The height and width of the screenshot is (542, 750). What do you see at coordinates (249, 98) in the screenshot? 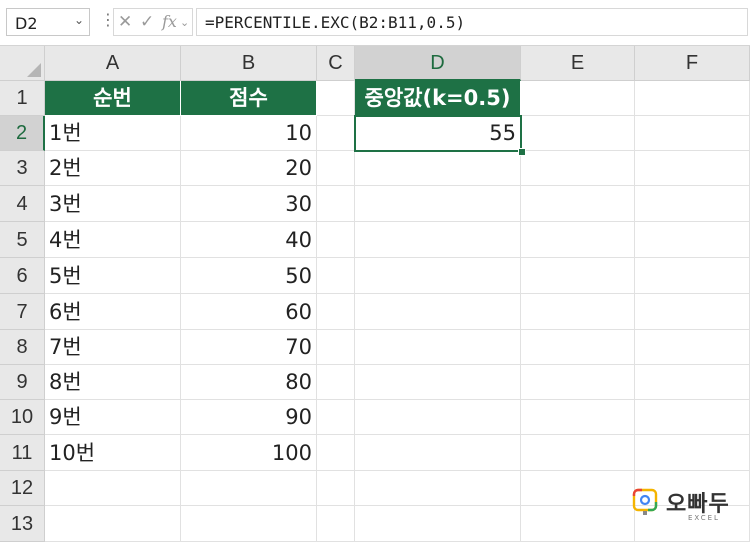
I see `table-header-score: 점수` at bounding box center [249, 98].